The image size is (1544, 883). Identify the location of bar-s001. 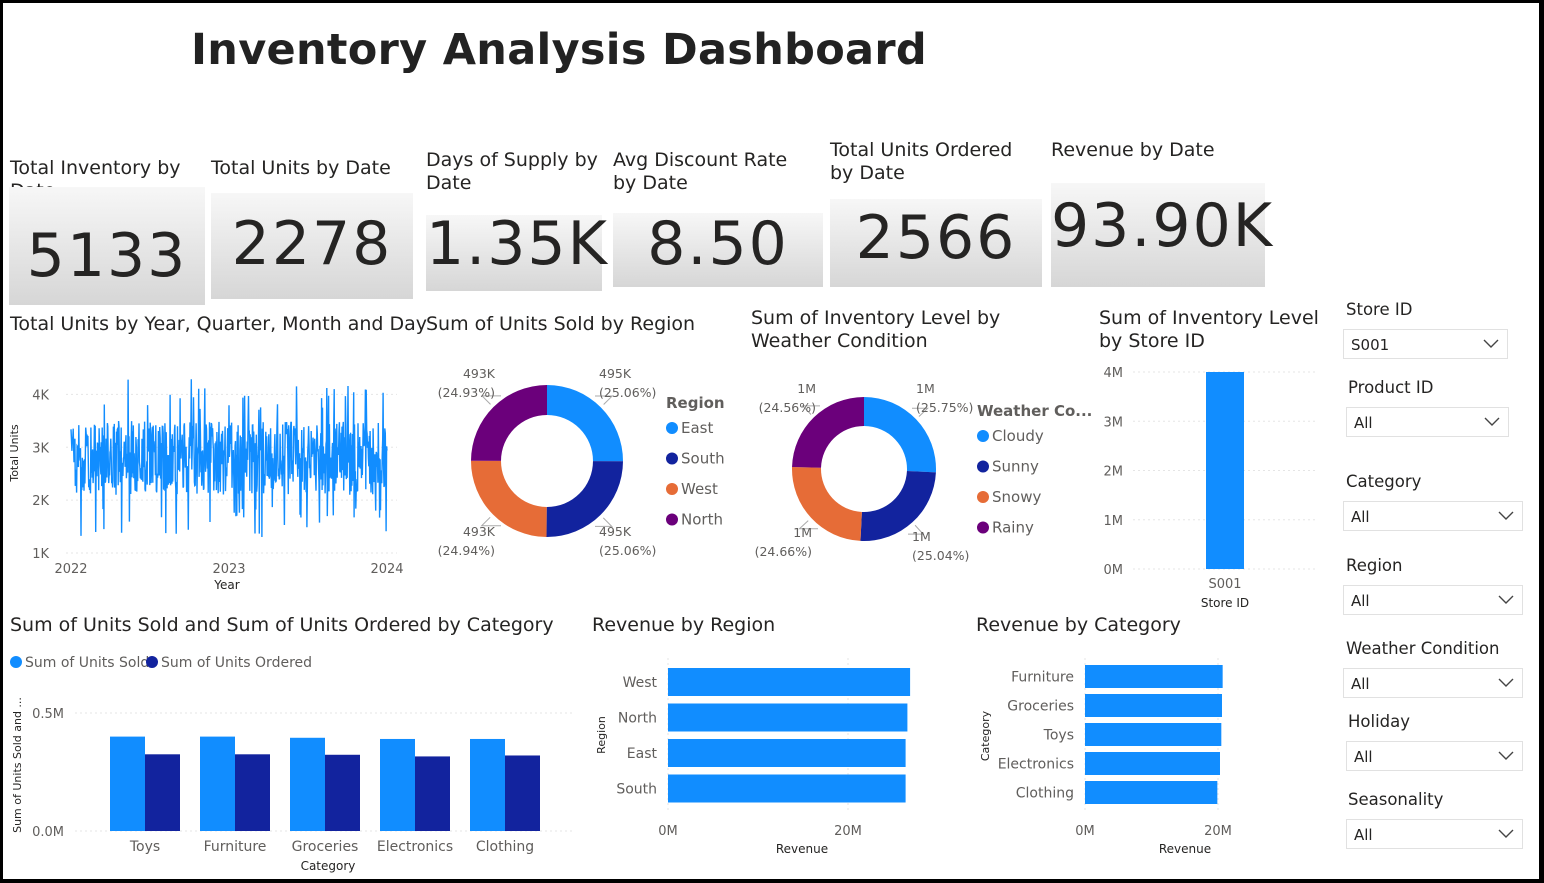
(1225, 470).